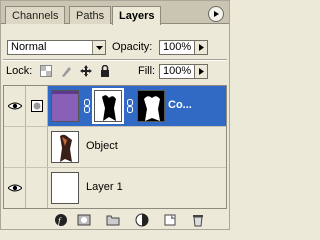  I want to click on fill-slider-button, so click(201, 71).